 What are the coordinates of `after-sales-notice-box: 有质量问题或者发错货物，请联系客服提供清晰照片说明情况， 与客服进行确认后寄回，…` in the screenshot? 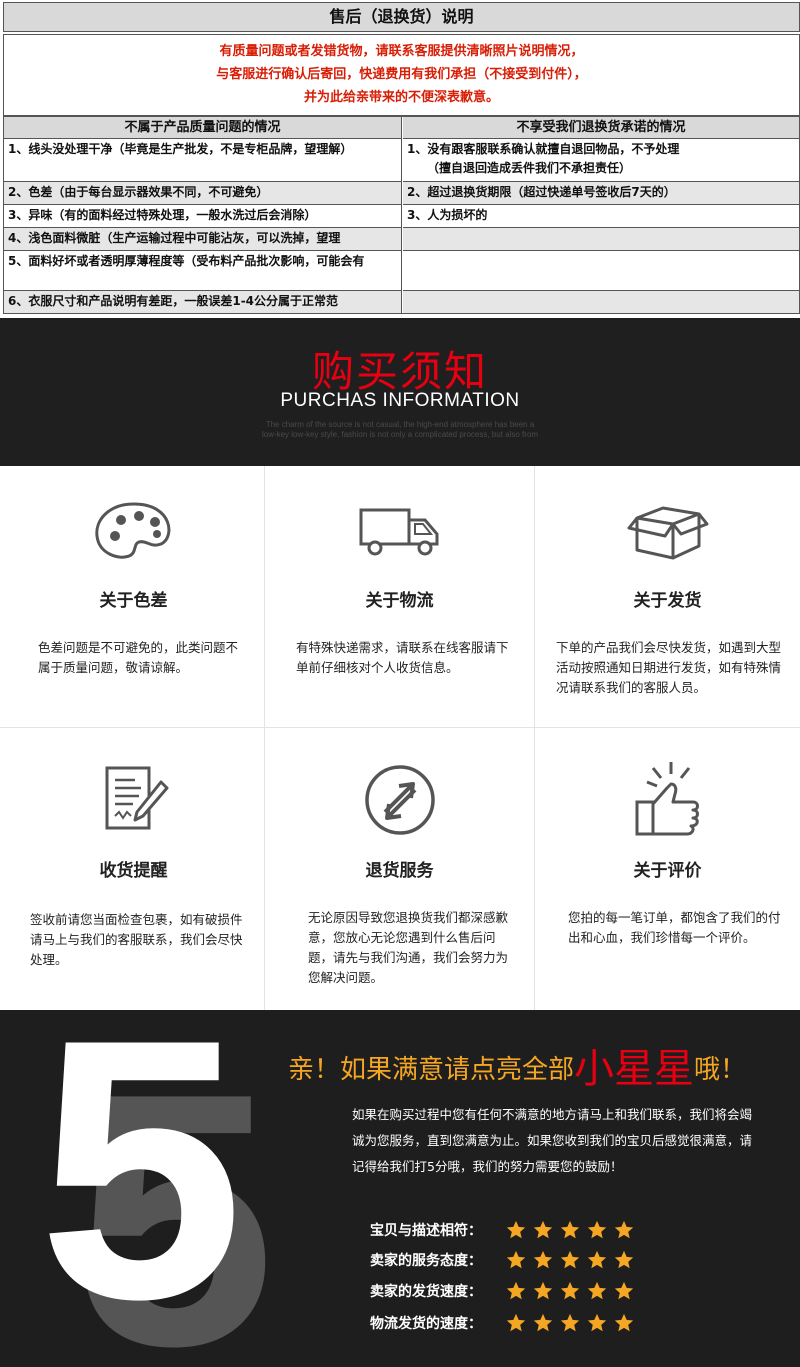 It's located at (401, 75).